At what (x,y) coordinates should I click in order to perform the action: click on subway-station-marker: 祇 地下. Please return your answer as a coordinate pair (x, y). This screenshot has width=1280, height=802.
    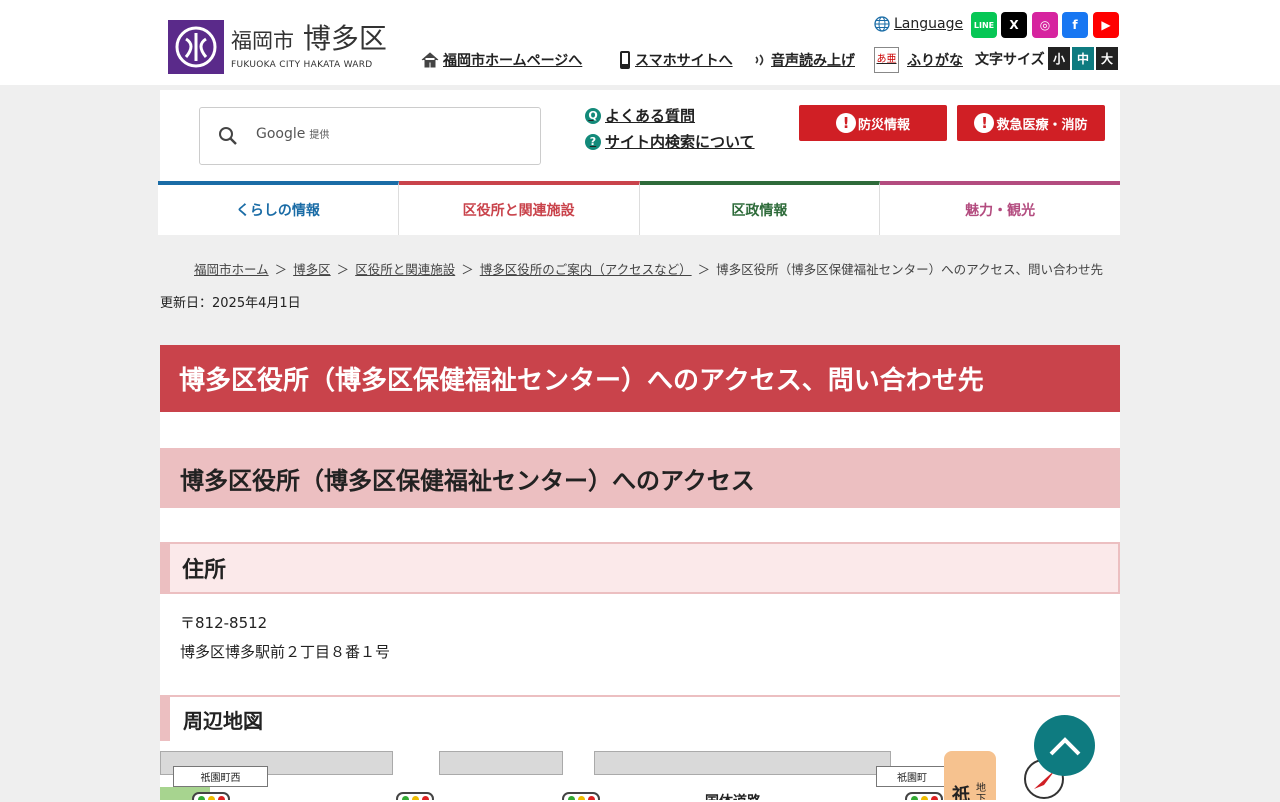
    Looking at the image, I should click on (970, 775).